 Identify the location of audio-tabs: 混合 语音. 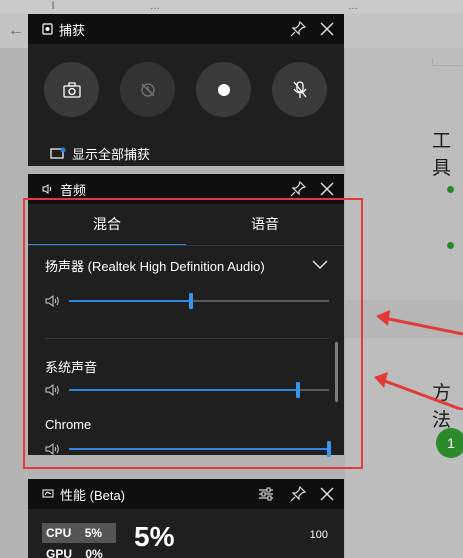
(186, 225).